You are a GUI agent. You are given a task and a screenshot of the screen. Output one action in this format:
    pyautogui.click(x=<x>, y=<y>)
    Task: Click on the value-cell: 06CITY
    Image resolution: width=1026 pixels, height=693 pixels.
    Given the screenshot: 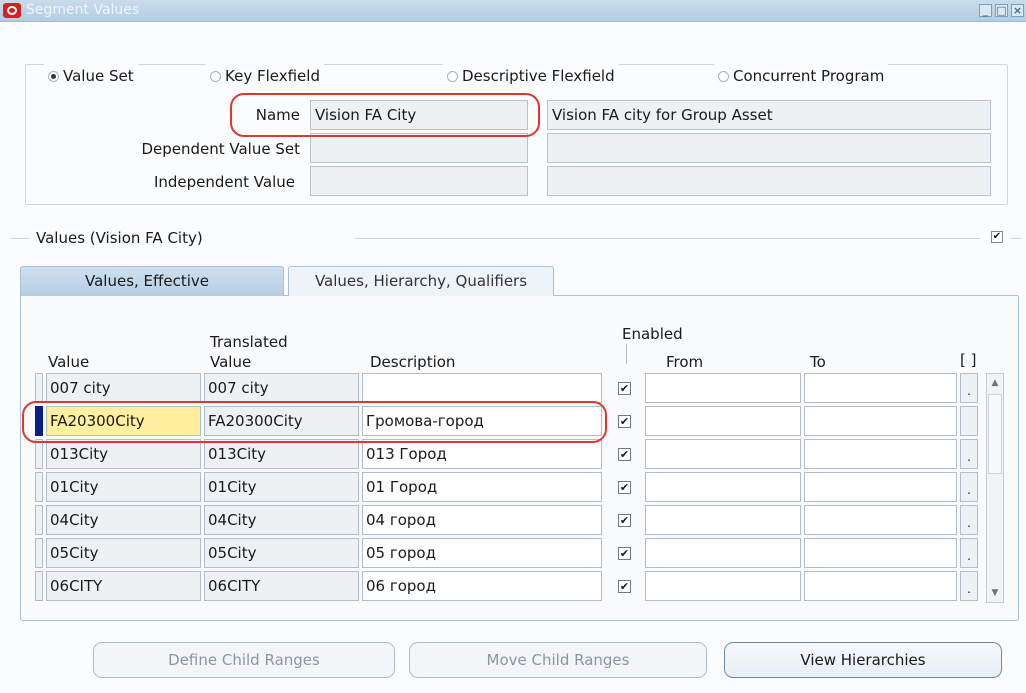 What is the action you would take?
    pyautogui.click(x=123, y=586)
    